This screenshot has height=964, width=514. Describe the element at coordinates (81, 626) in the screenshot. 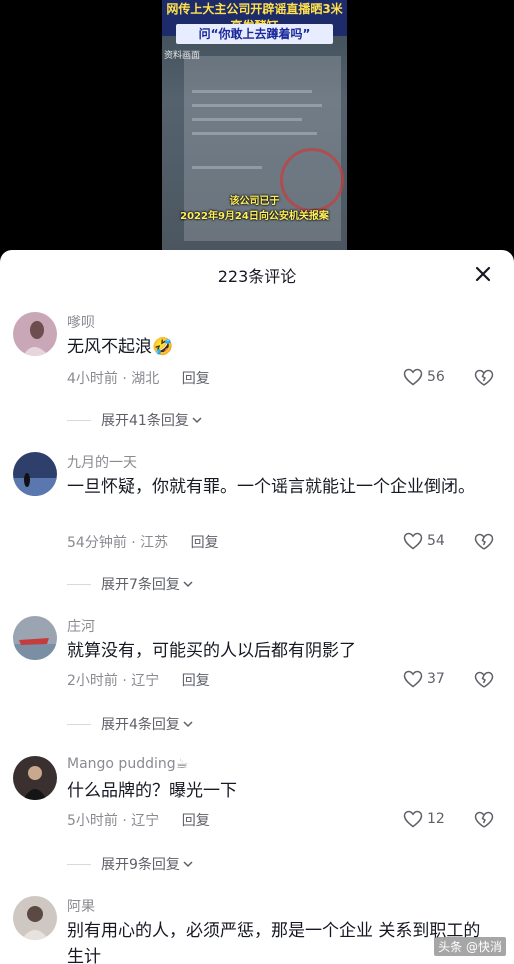

I see `comment-username: 庄河` at that location.